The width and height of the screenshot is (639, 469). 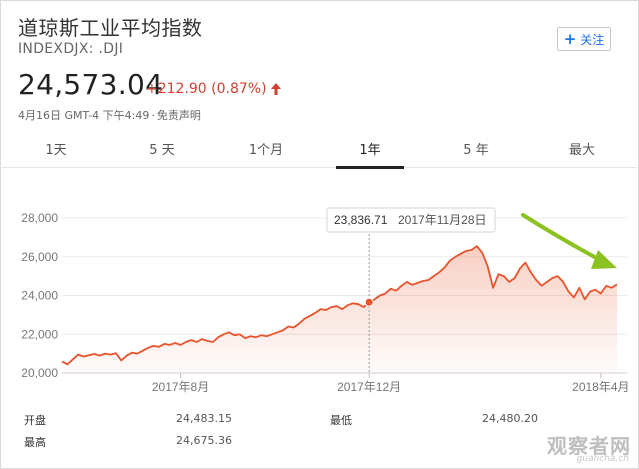 I want to click on y-tick-label: 22,000, so click(x=39, y=334).